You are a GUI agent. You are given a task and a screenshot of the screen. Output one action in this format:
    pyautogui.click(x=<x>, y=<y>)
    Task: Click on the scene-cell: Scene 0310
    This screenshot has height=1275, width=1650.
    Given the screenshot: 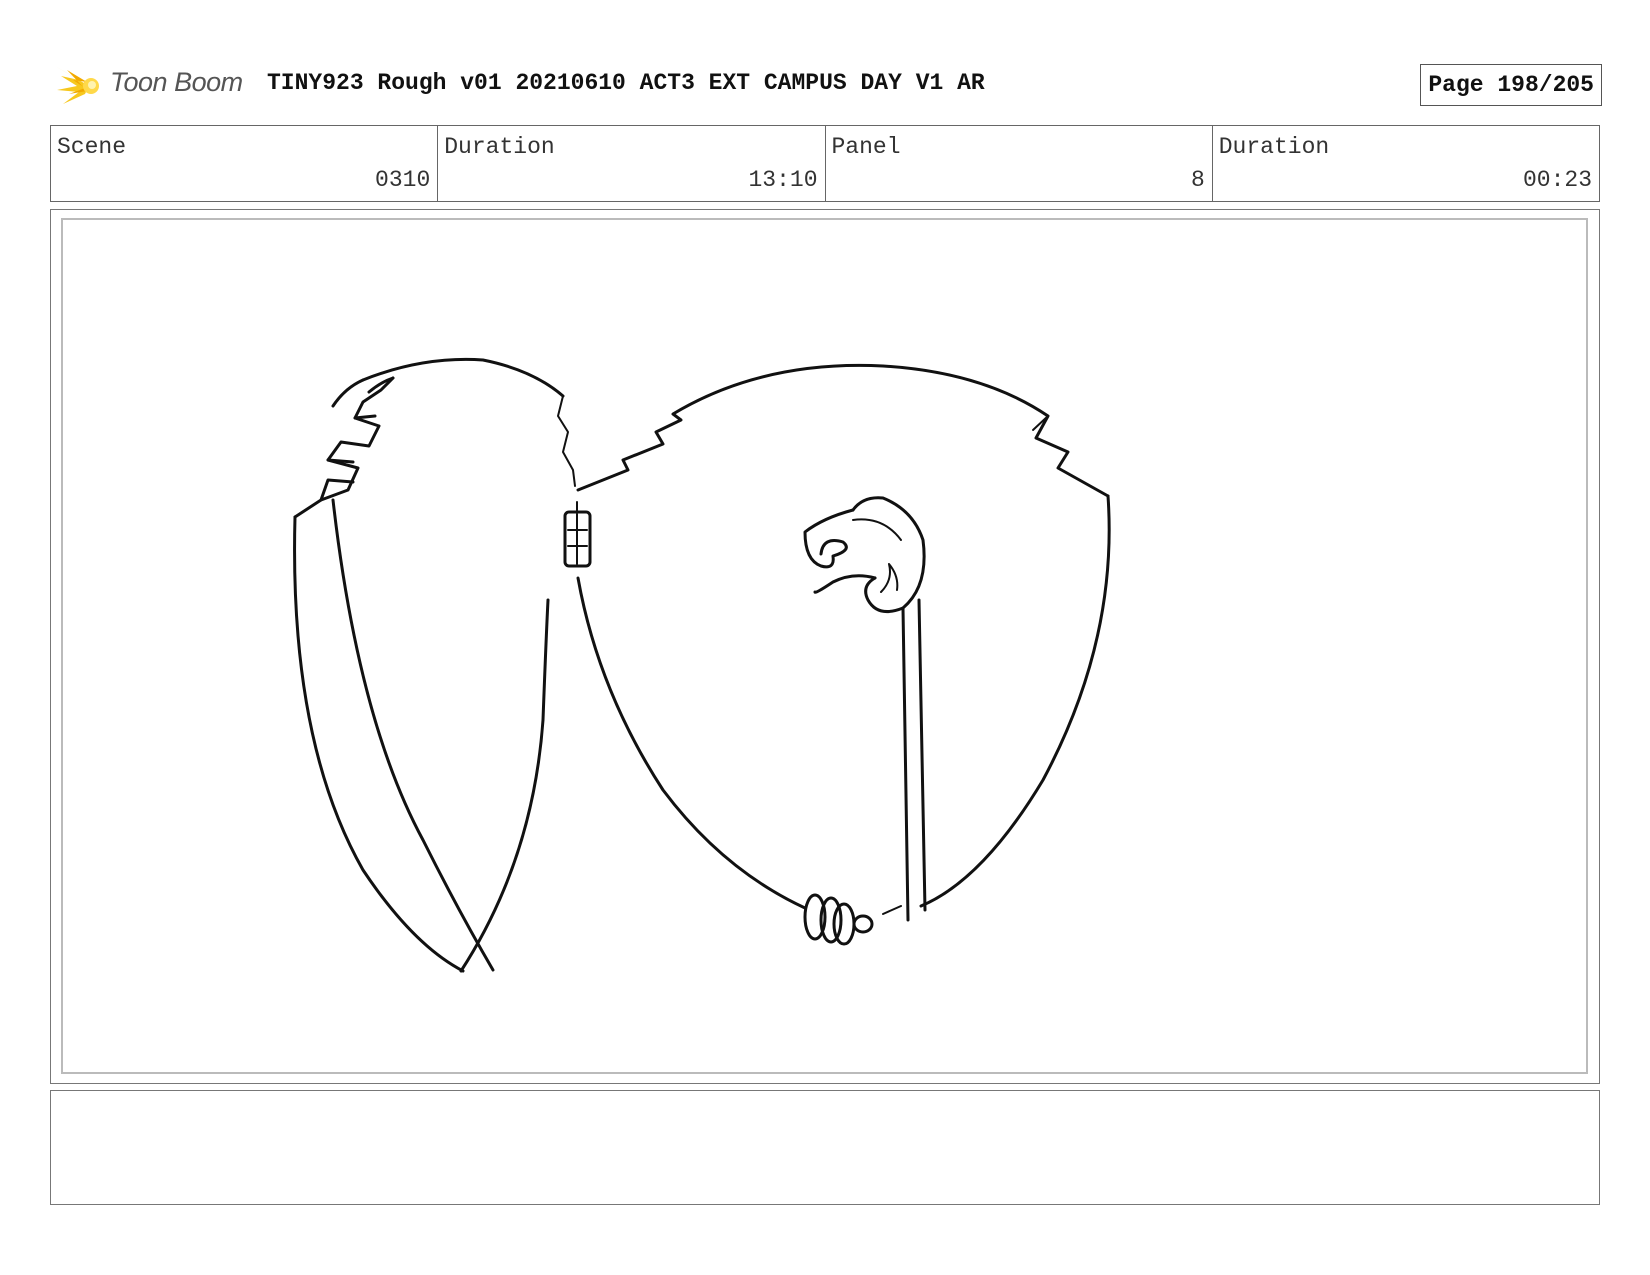 What is the action you would take?
    pyautogui.click(x=245, y=163)
    